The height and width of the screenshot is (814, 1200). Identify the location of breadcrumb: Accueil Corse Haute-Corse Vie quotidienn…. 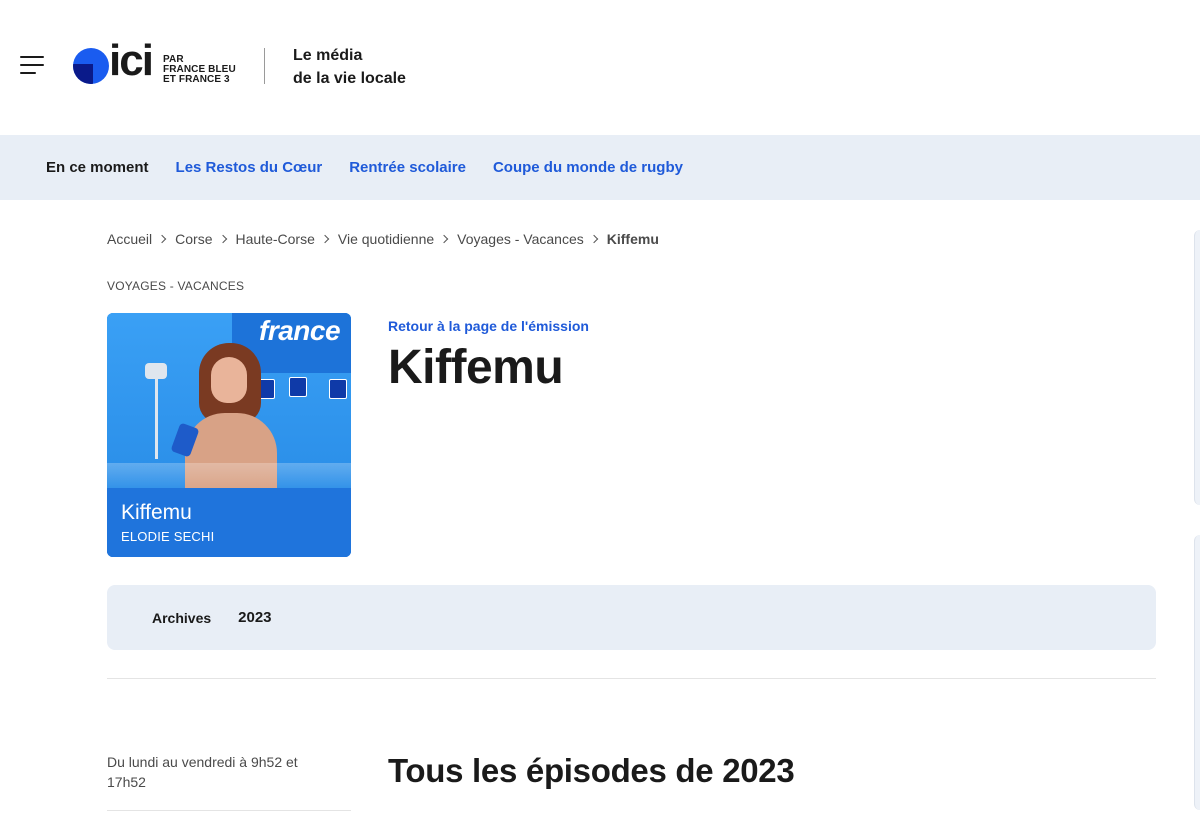
(383, 239).